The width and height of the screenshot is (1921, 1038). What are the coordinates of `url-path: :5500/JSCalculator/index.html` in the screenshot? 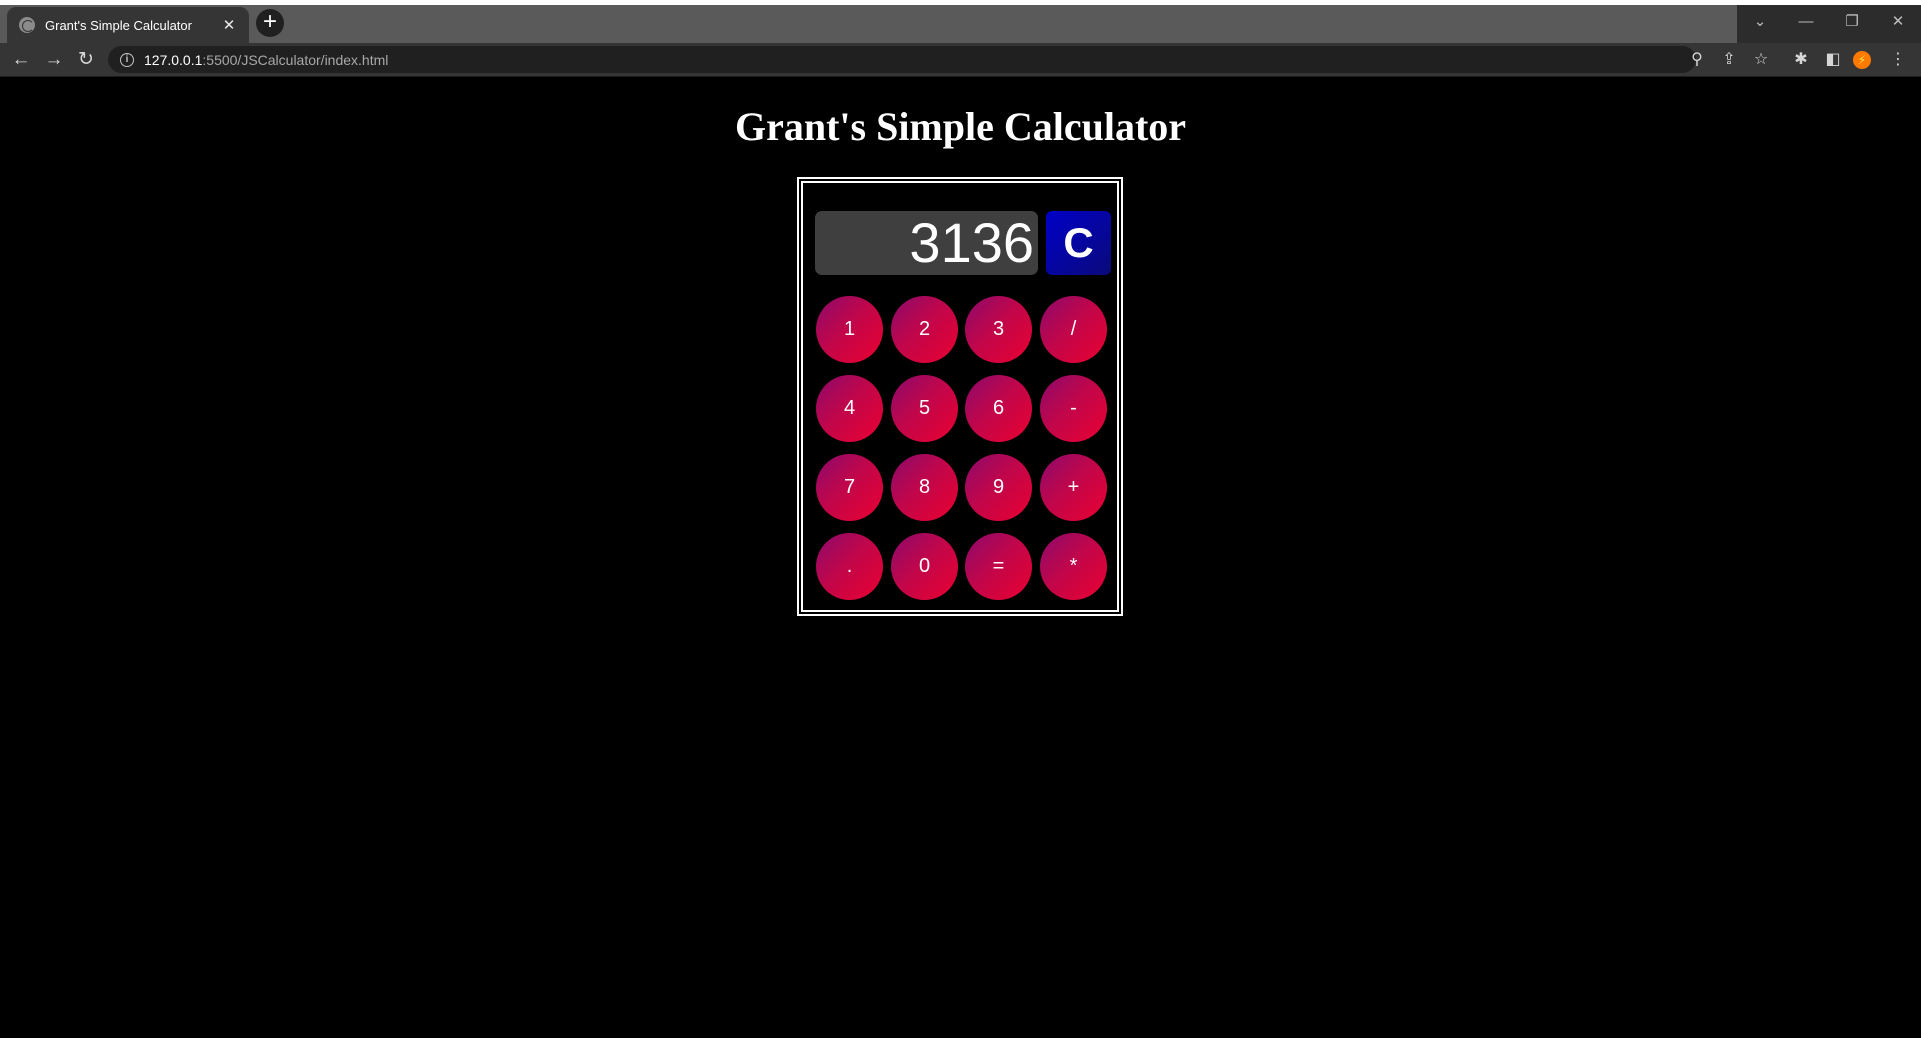 It's located at (295, 59).